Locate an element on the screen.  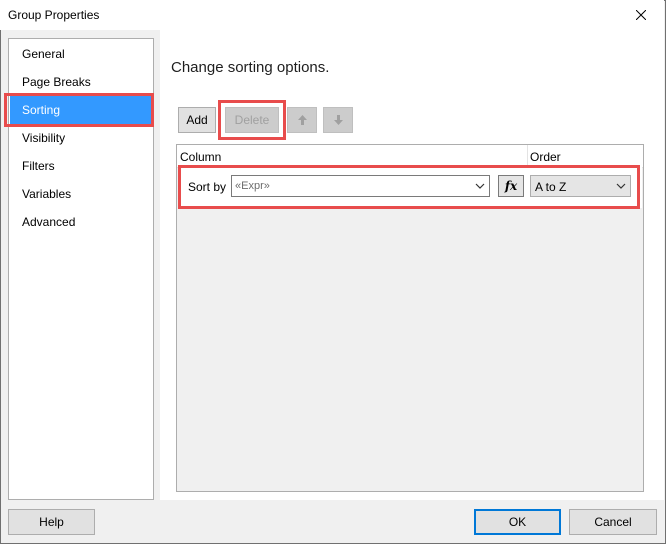
sort-order-select: A to Z is located at coordinates (580, 186).